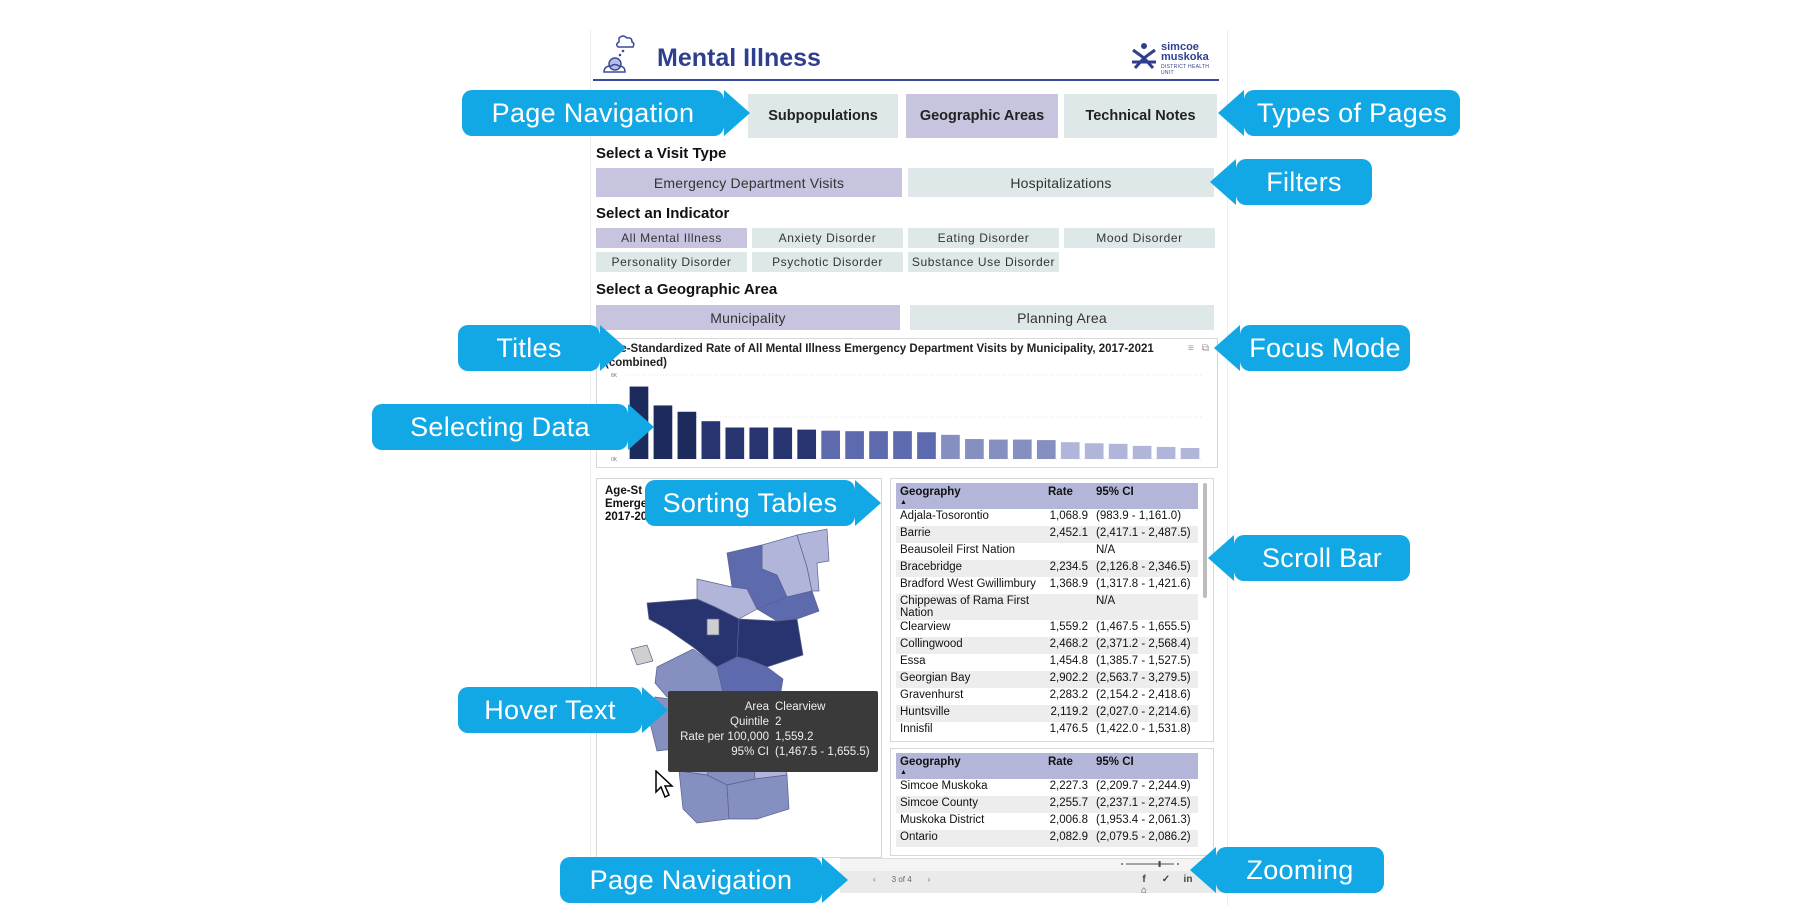  Describe the element at coordinates (1047, 713) in the screenshot. I see `table-row: Huntsville 2,119.2 (2,027.0 - 2,214.6)` at that location.